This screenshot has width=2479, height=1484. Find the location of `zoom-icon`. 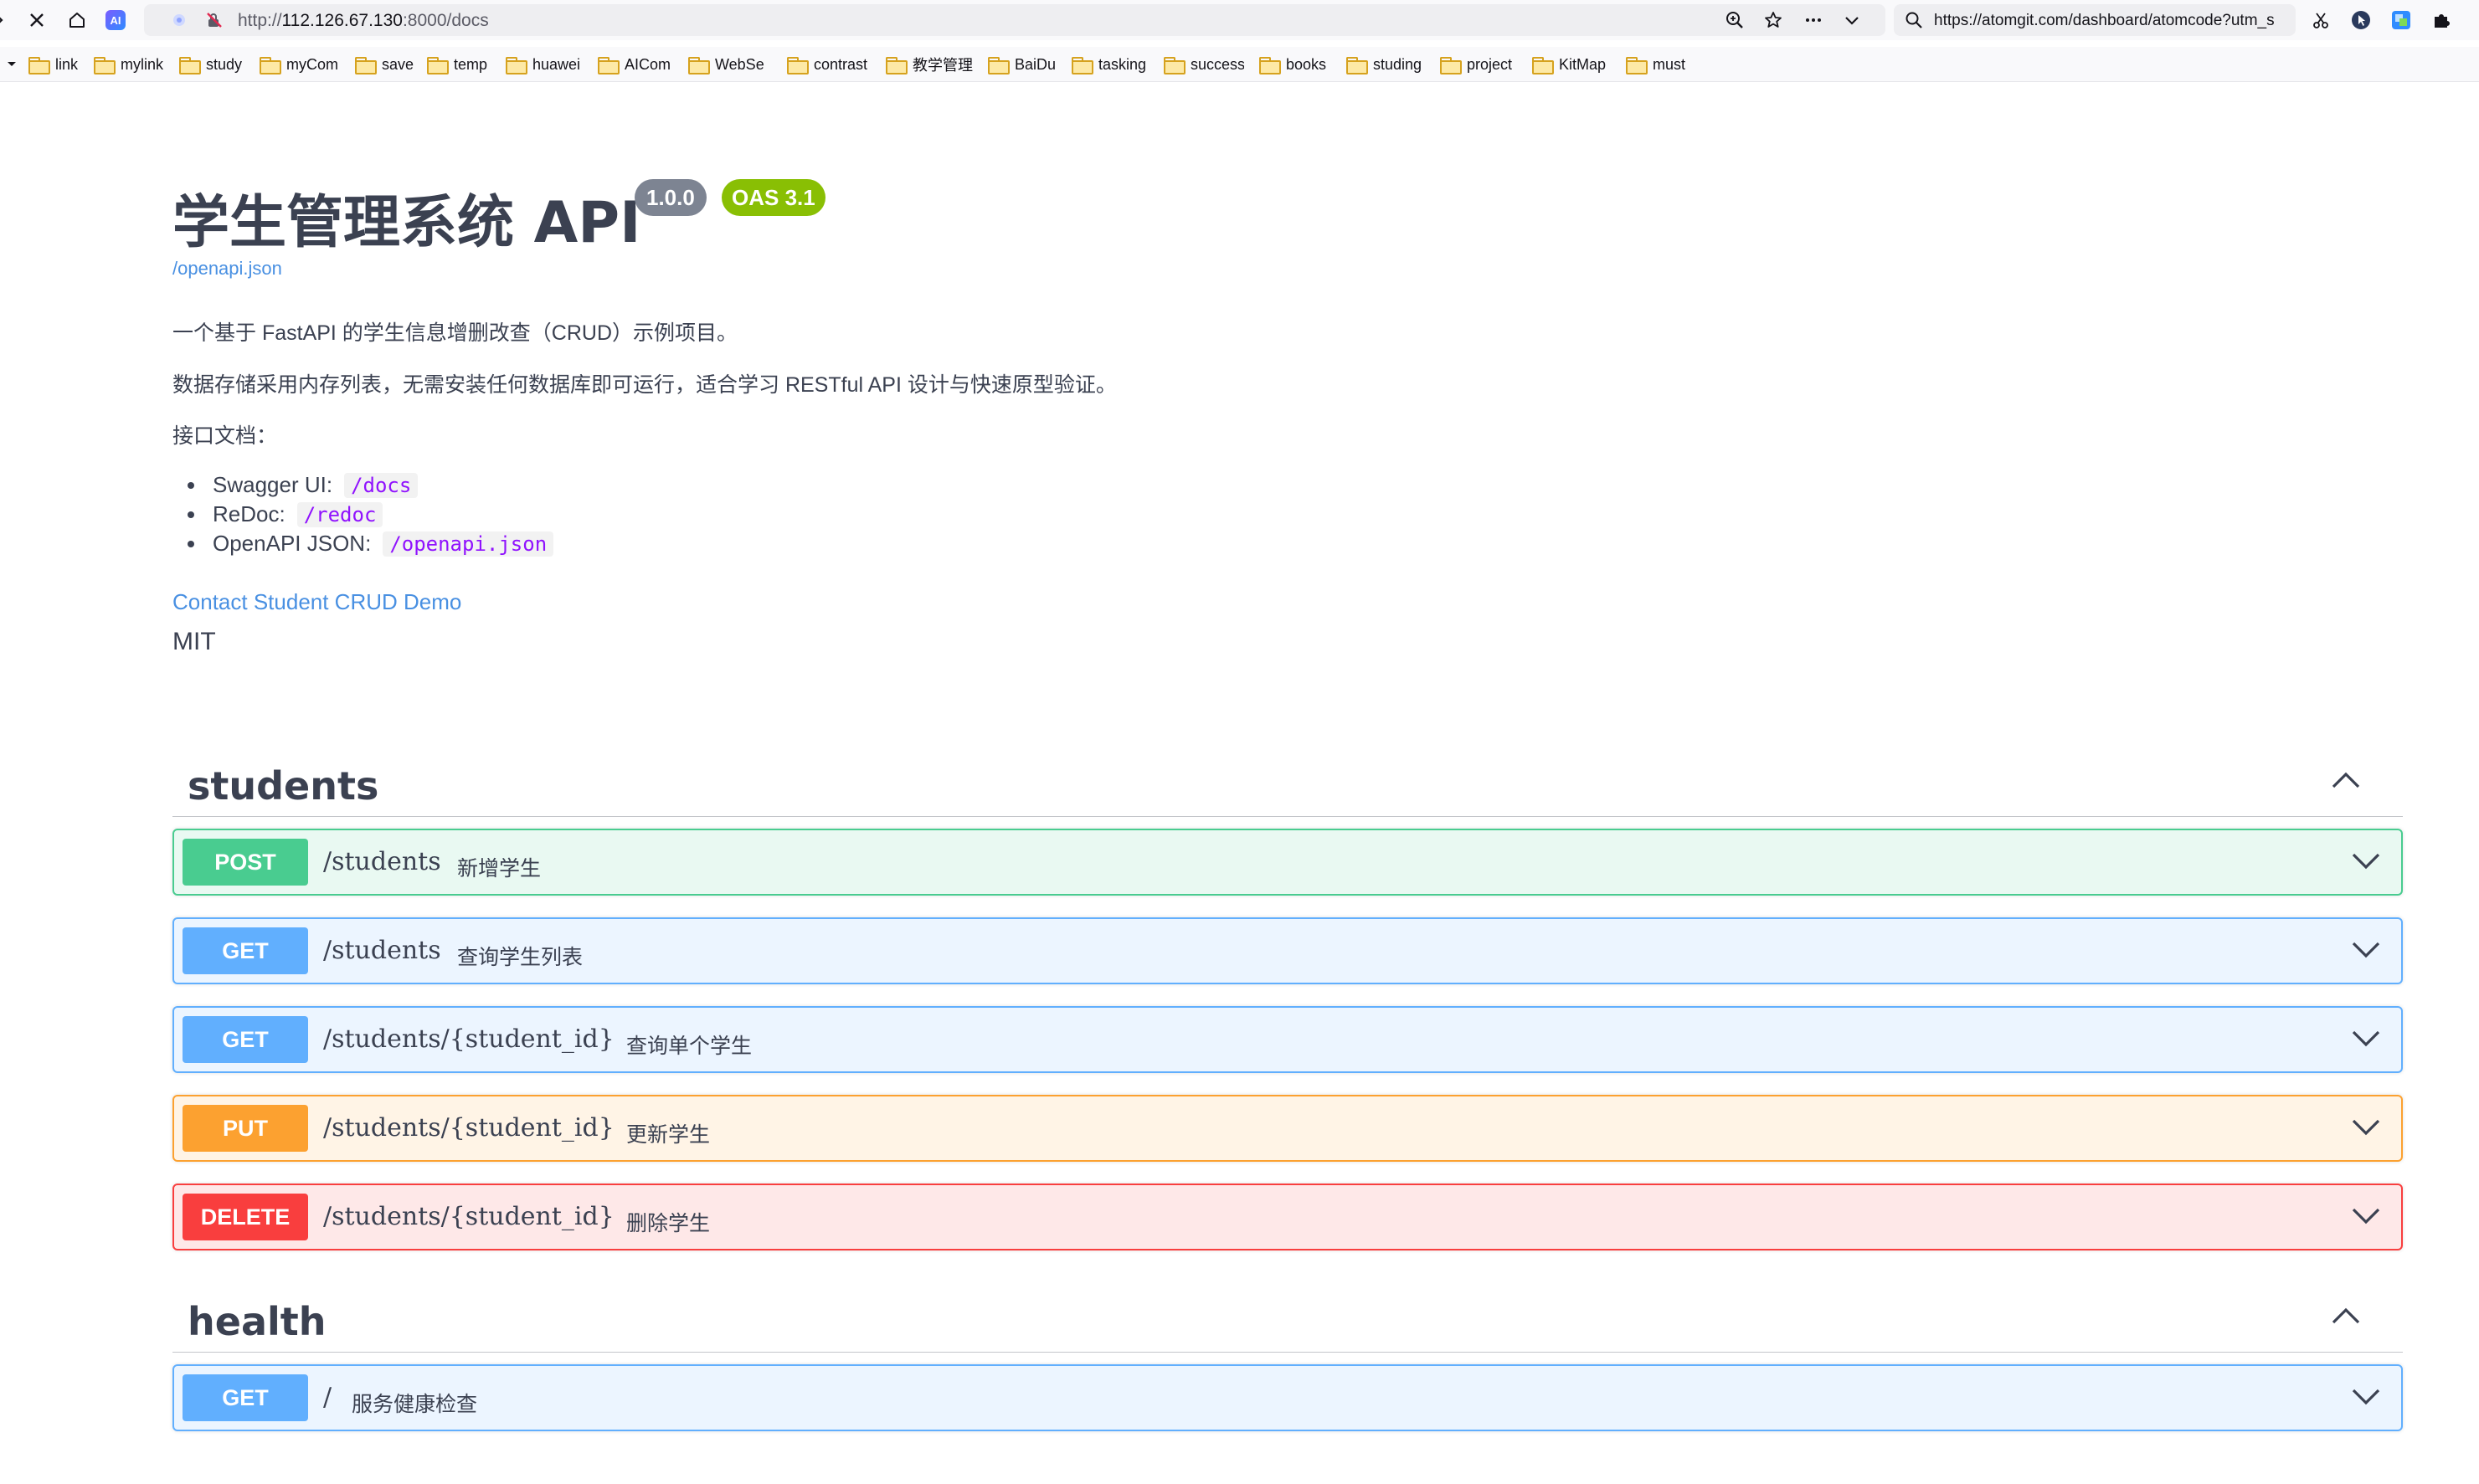

zoom-icon is located at coordinates (1735, 20).